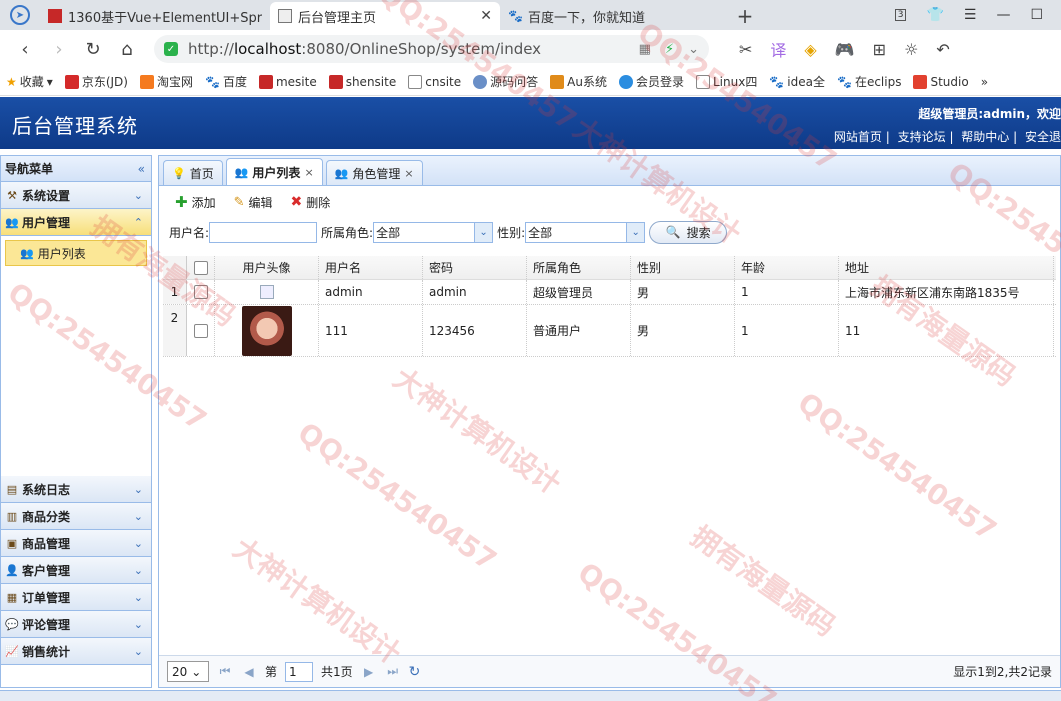  Describe the element at coordinates (433, 232) in the screenshot. I see `role-filter-select: 全部 ⌄` at that location.